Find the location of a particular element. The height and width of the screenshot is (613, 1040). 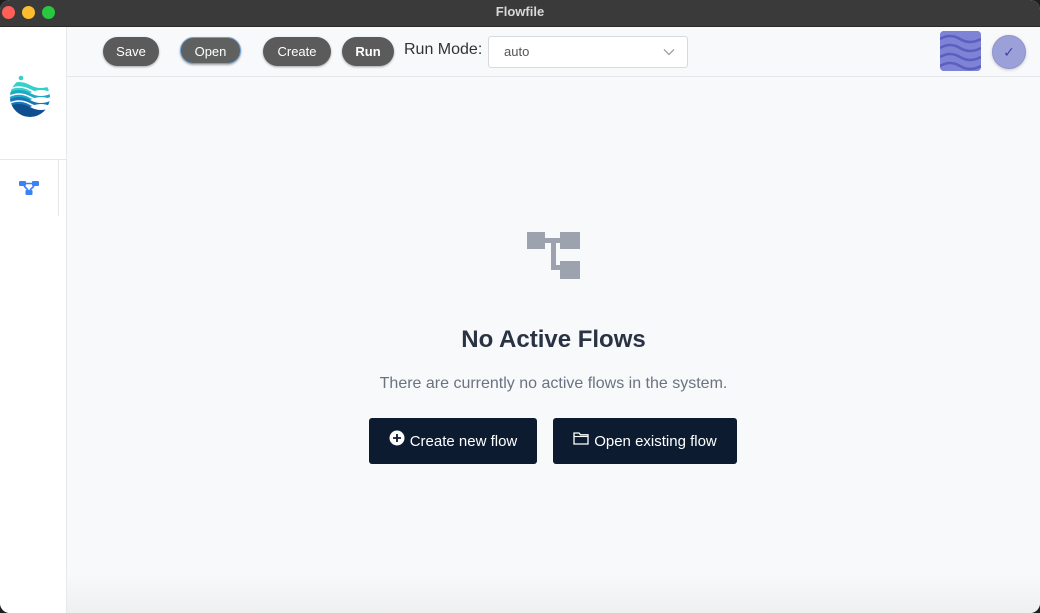

toolbar: Save Open Create Run Run Mode: auto ✓ is located at coordinates (553, 52).